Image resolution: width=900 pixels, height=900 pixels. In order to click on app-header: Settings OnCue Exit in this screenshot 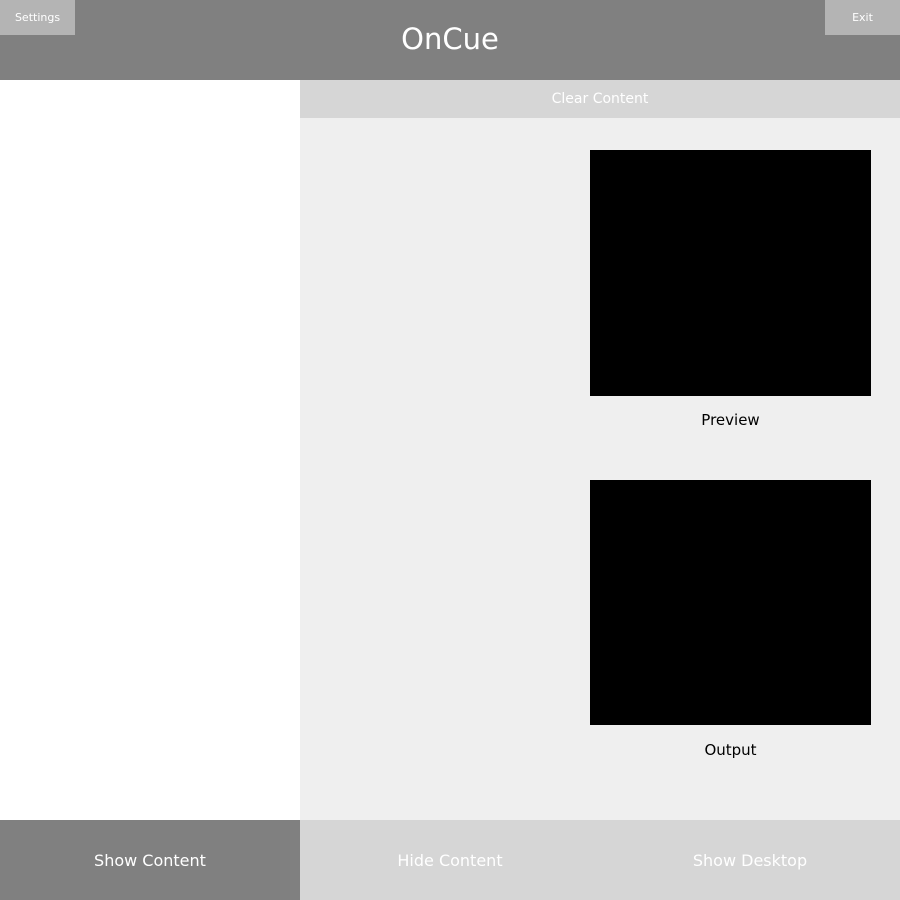, I will do `click(450, 40)`.